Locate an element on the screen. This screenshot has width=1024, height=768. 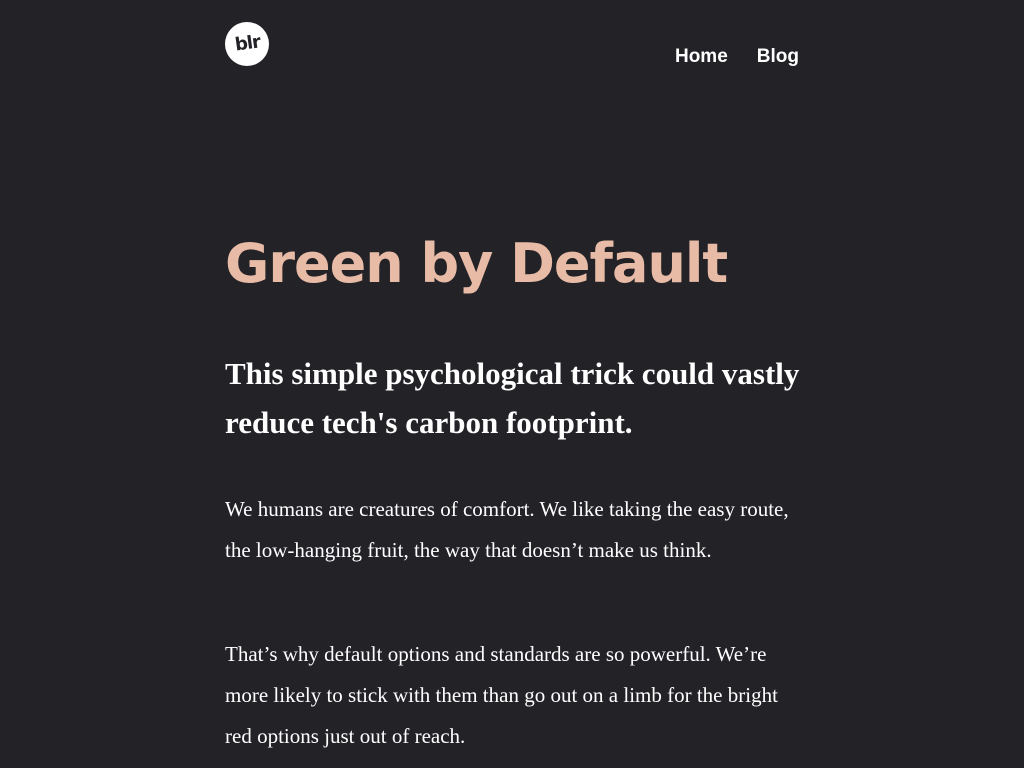
article-title: Green by Default is located at coordinates (476, 263).